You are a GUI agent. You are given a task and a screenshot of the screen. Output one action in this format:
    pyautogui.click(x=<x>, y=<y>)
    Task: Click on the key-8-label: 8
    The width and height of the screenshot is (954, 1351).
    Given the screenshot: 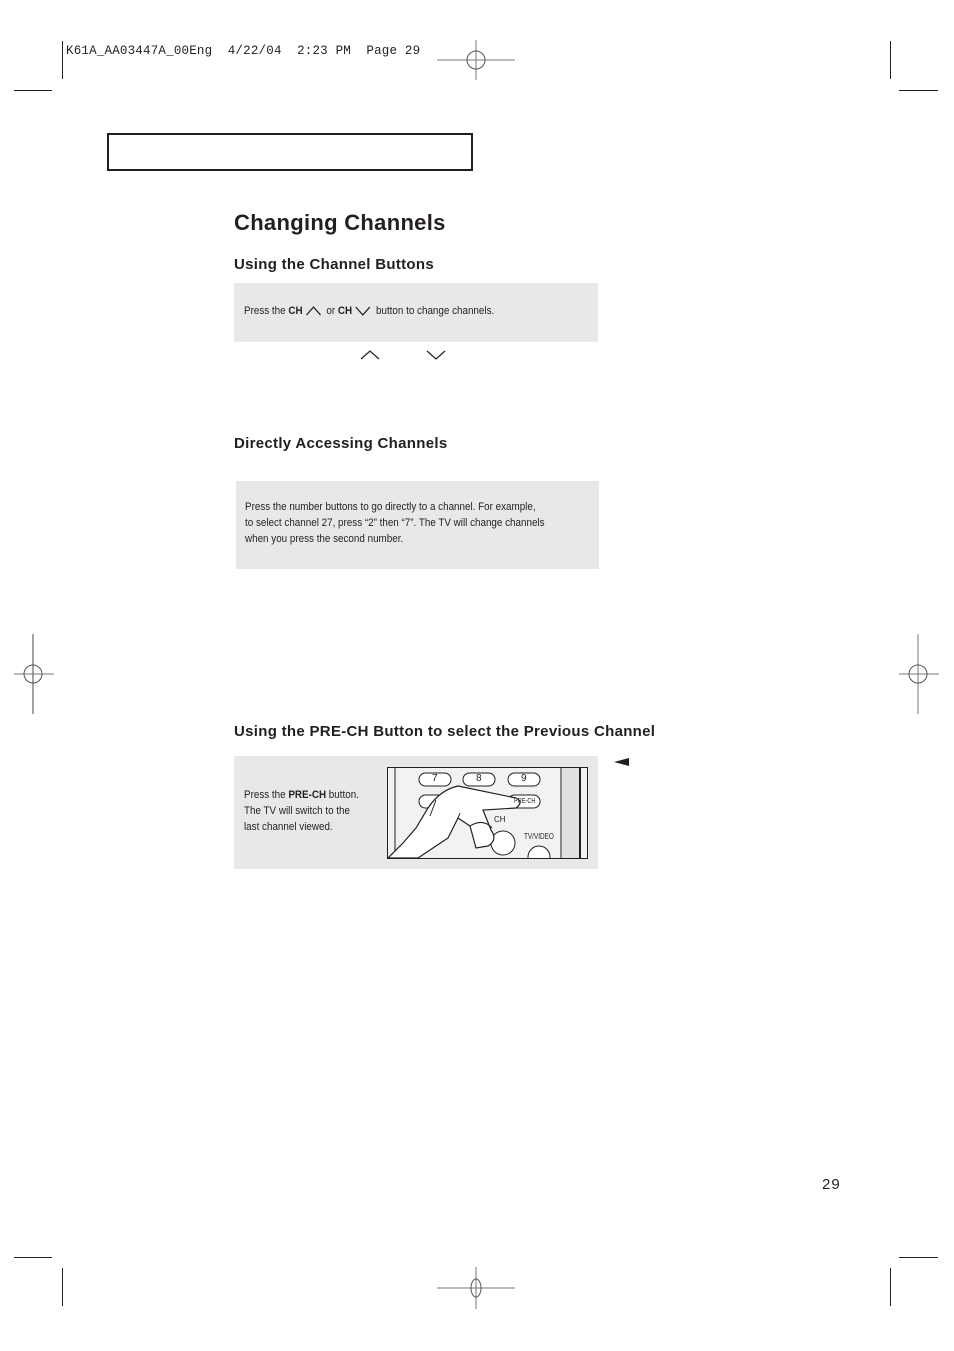 What is the action you would take?
    pyautogui.click(x=479, y=778)
    